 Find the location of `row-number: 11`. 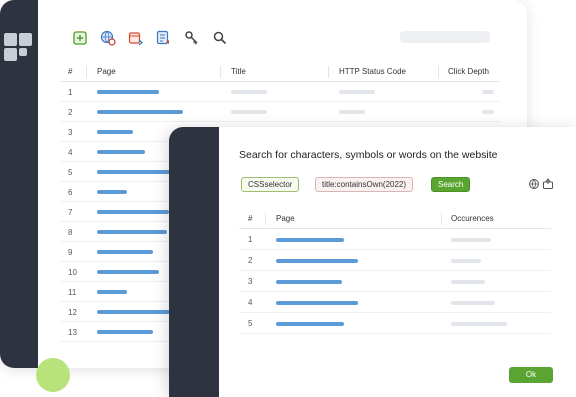

row-number: 11 is located at coordinates (72, 292).